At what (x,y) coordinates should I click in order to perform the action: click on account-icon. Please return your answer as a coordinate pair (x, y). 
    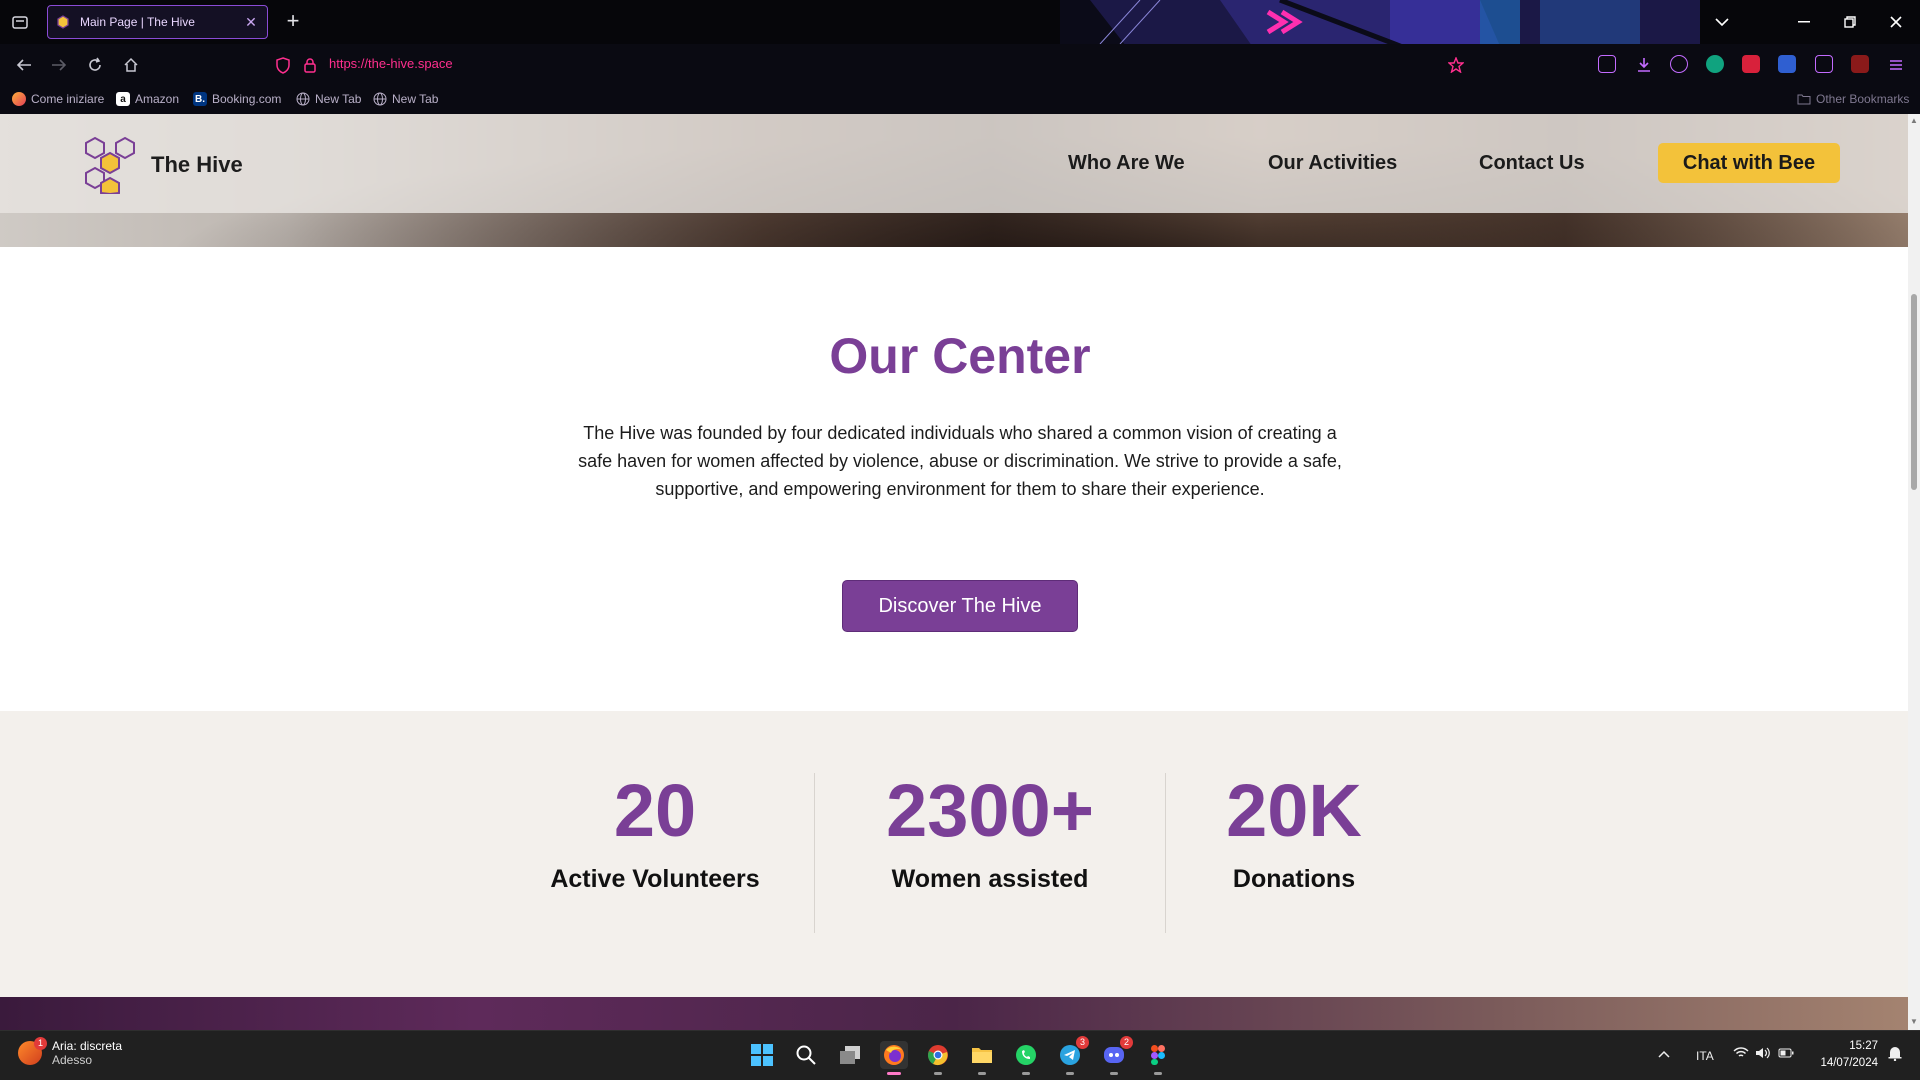
    Looking at the image, I should click on (1679, 64).